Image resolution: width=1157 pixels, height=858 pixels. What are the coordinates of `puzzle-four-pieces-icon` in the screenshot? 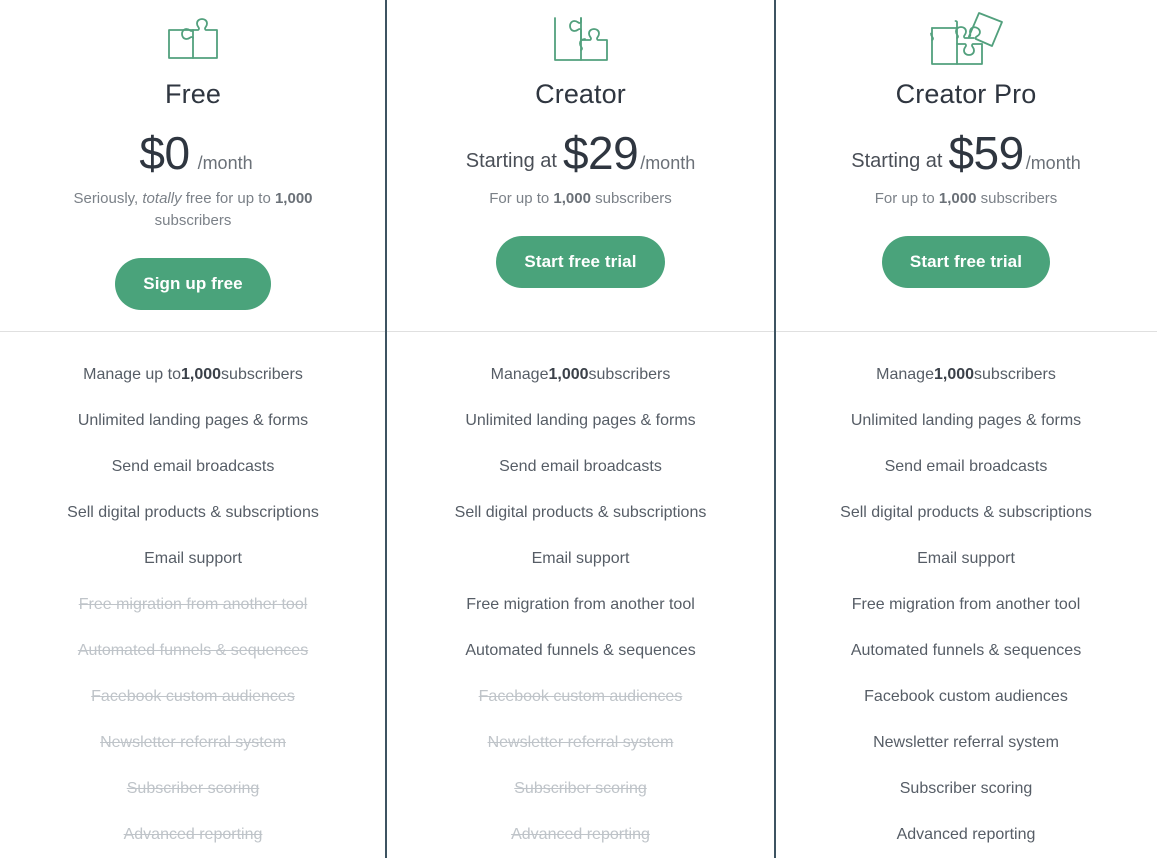 It's located at (966, 39).